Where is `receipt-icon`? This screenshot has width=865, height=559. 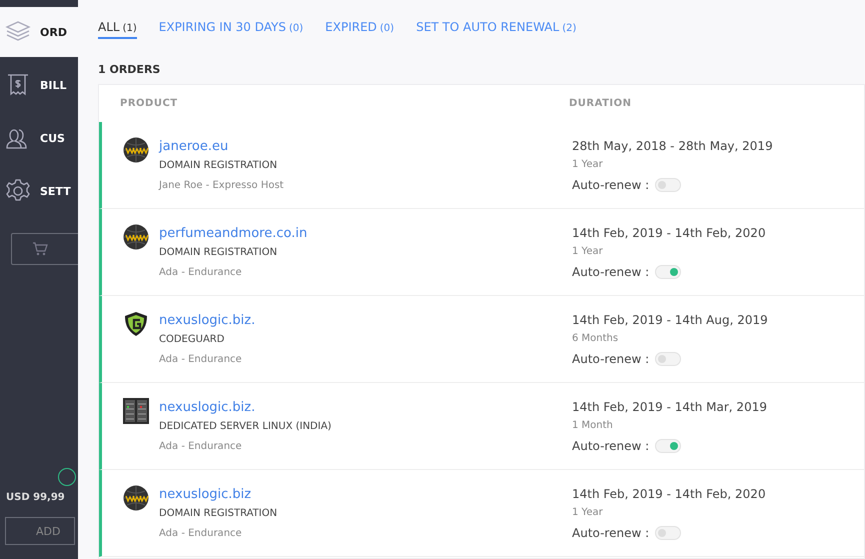 receipt-icon is located at coordinates (18, 85).